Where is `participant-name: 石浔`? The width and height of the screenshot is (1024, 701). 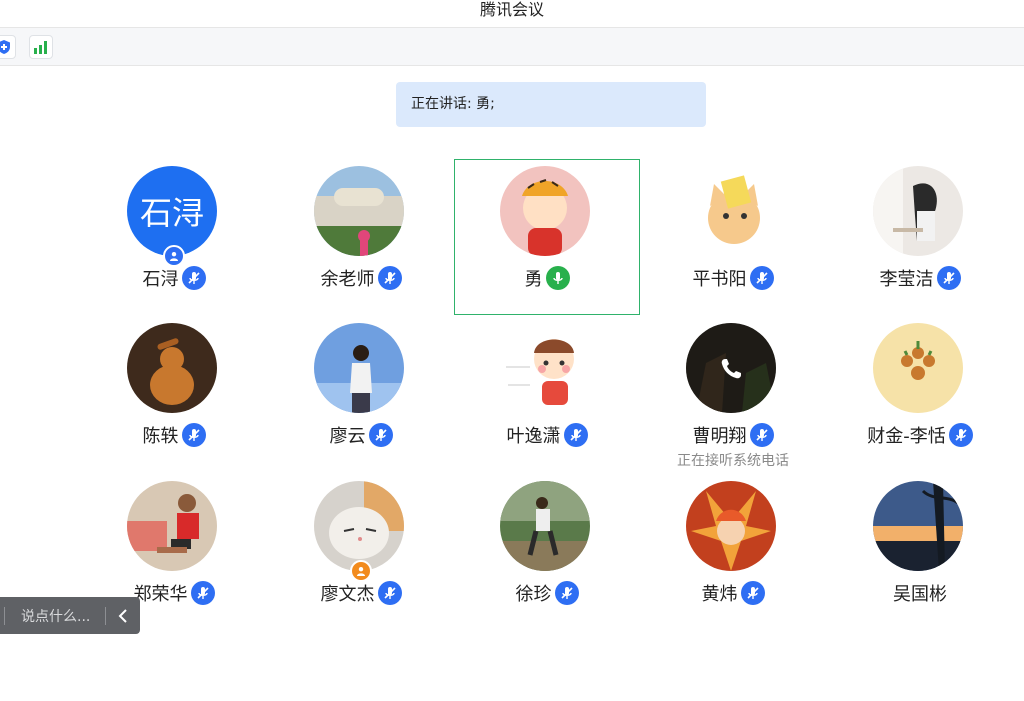 participant-name: 石浔 is located at coordinates (160, 279).